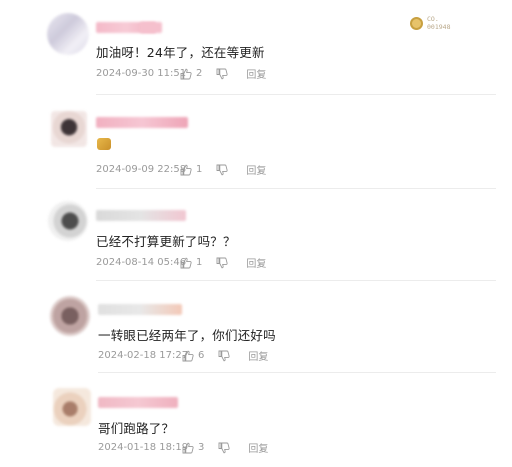  I want to click on comment-meta: 2024-01-18 18:19 3 回复, so click(183, 447).